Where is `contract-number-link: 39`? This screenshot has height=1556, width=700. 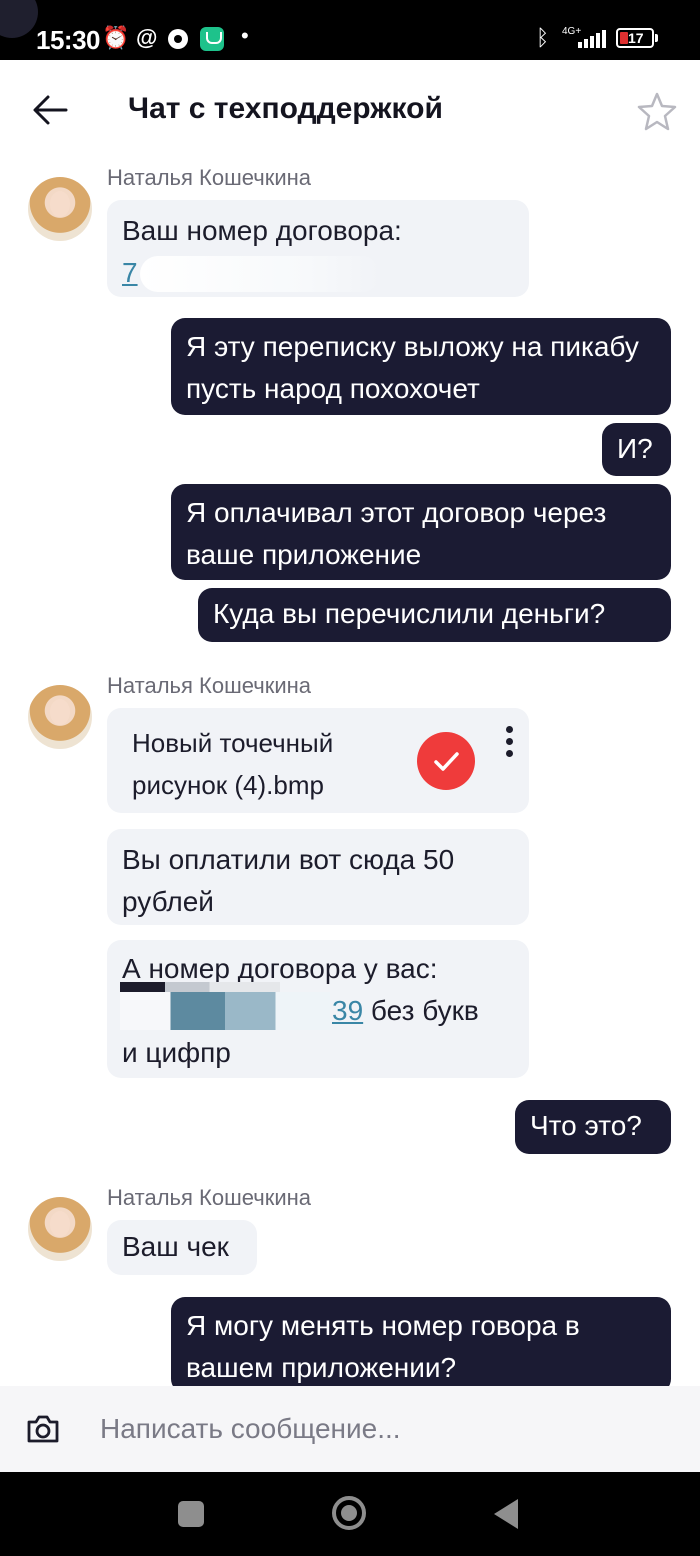 contract-number-link: 39 is located at coordinates (347, 1010).